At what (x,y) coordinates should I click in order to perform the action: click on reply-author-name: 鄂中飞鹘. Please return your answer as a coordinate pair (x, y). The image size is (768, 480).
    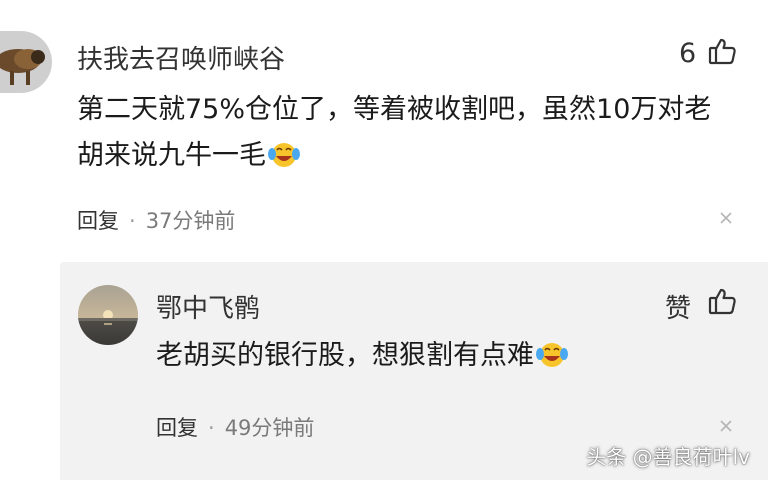
    Looking at the image, I should click on (208, 306).